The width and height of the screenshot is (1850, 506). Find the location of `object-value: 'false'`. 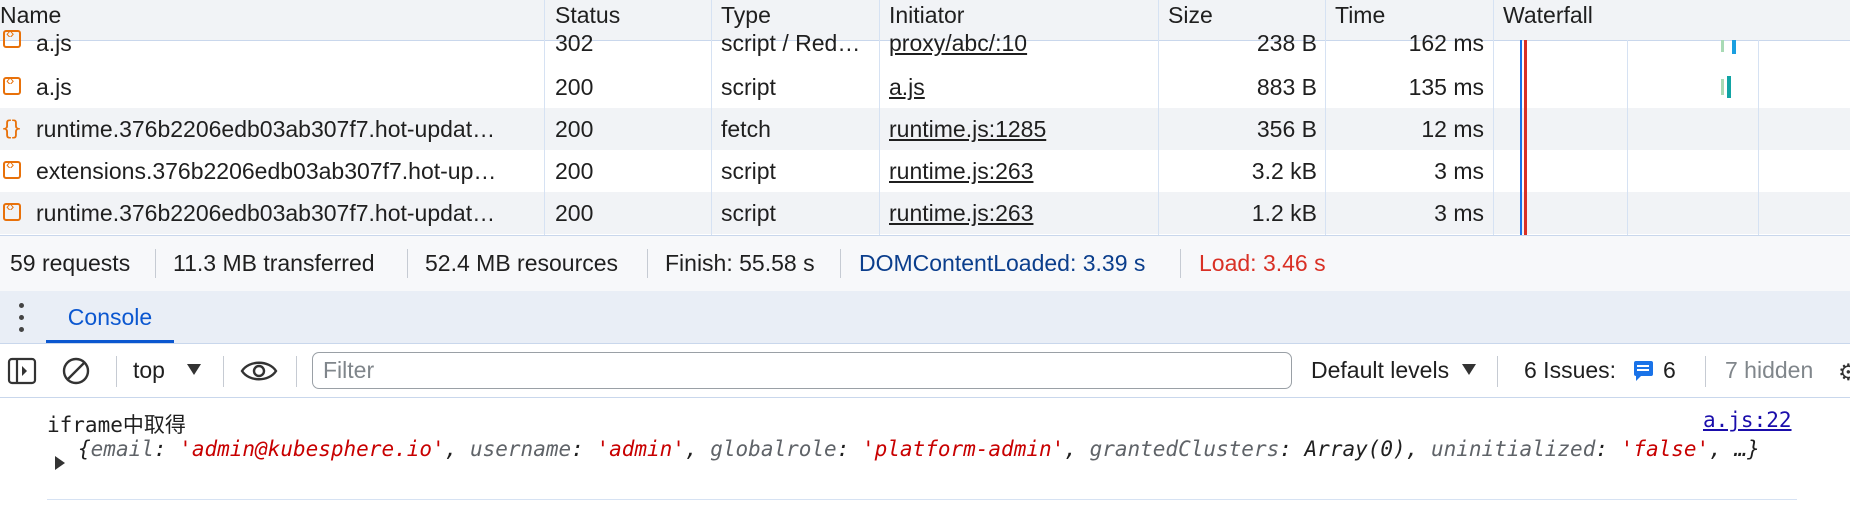

object-value: 'false' is located at coordinates (1665, 449).